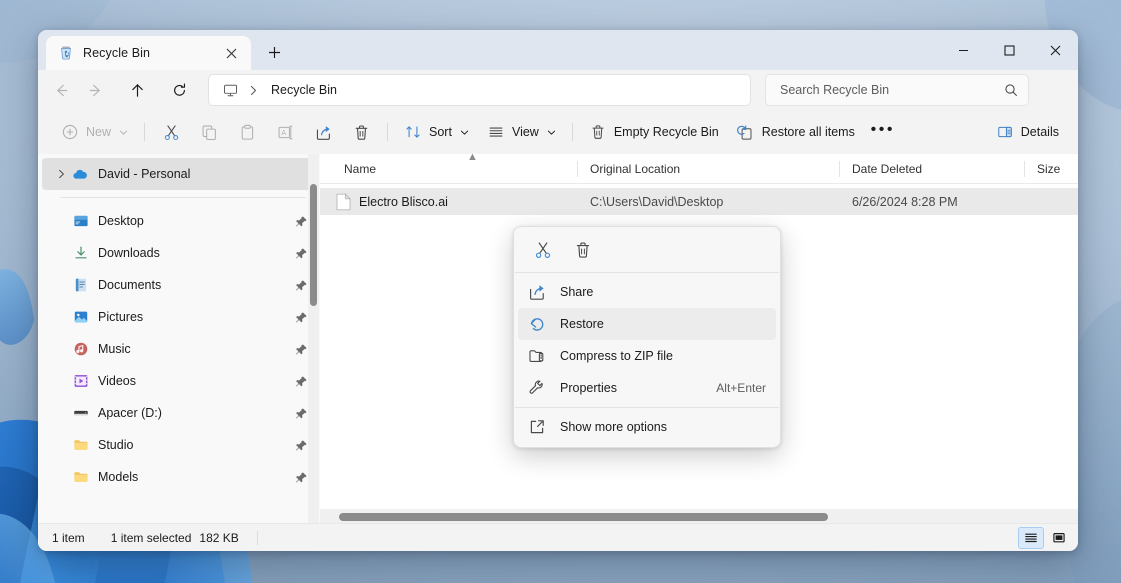  Describe the element at coordinates (274, 52) in the screenshot. I see `new-tab-button` at that location.